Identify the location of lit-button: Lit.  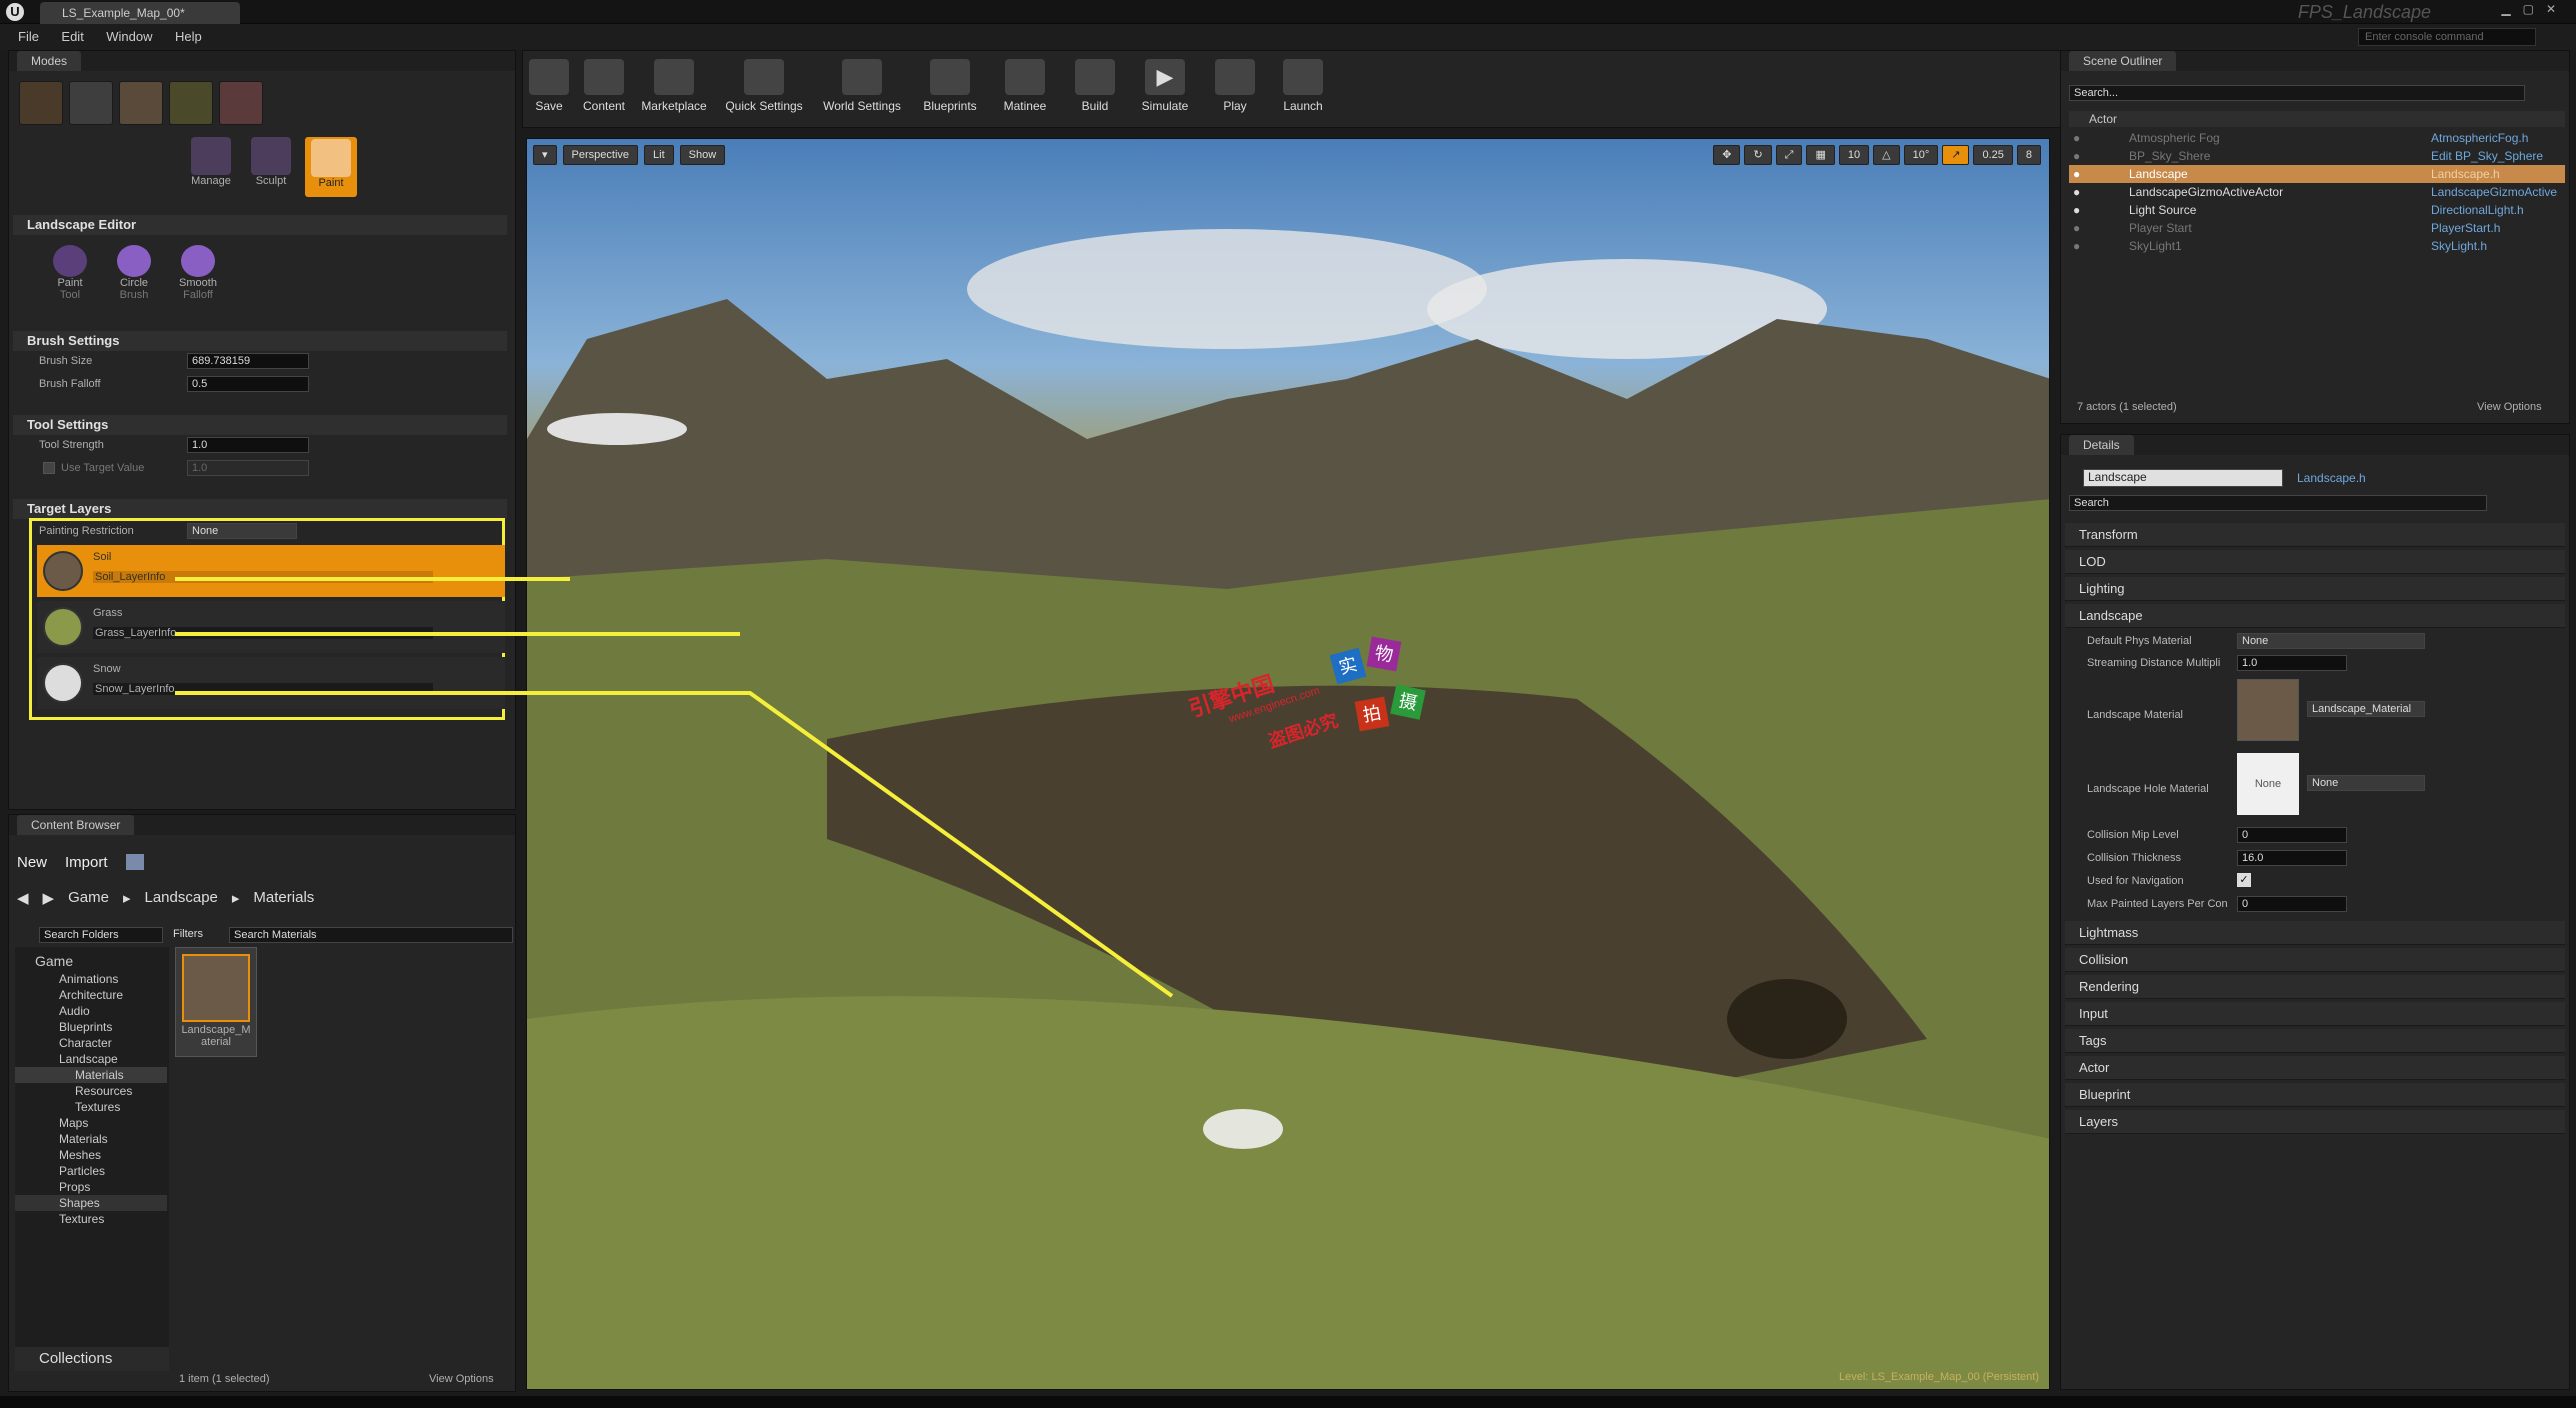
(659, 155).